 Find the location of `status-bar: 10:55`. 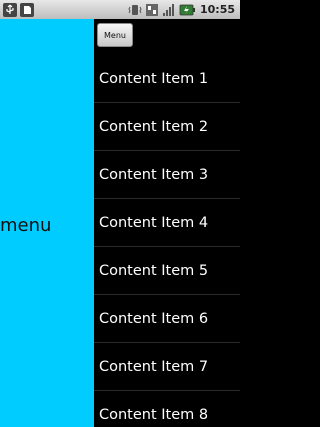

status-bar: 10:55 is located at coordinates (120, 9).